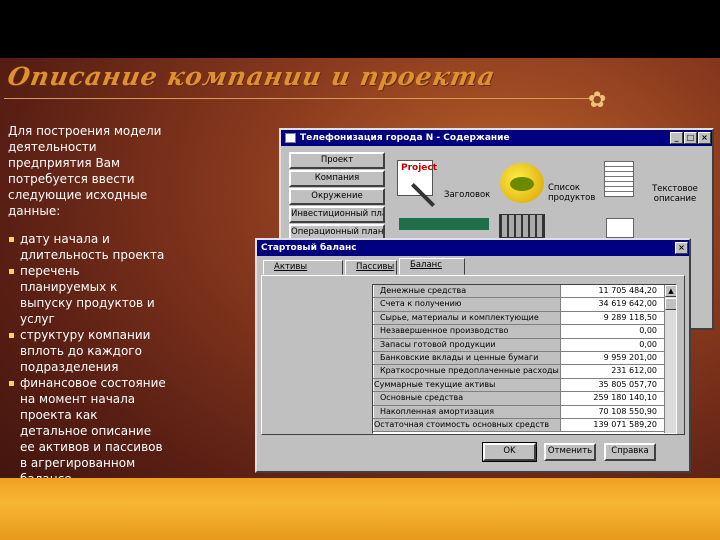 Image resolution: width=720 pixels, height=540 pixels. Describe the element at coordinates (690, 138) in the screenshot. I see `maximize-button: □` at that location.